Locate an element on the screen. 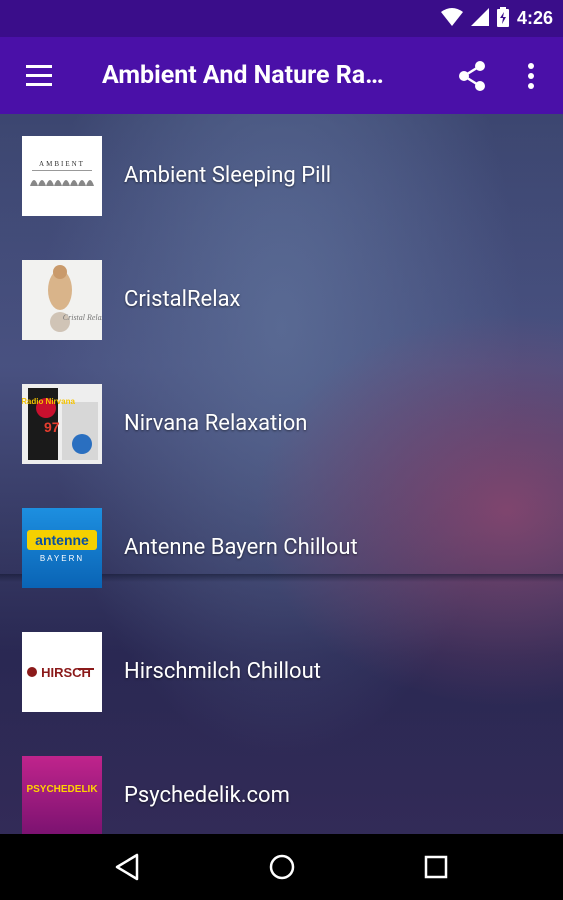 The image size is (563, 900). station-item-psychedelik: PSYCHEDELIK Psychedelik.com is located at coordinates (281, 784).